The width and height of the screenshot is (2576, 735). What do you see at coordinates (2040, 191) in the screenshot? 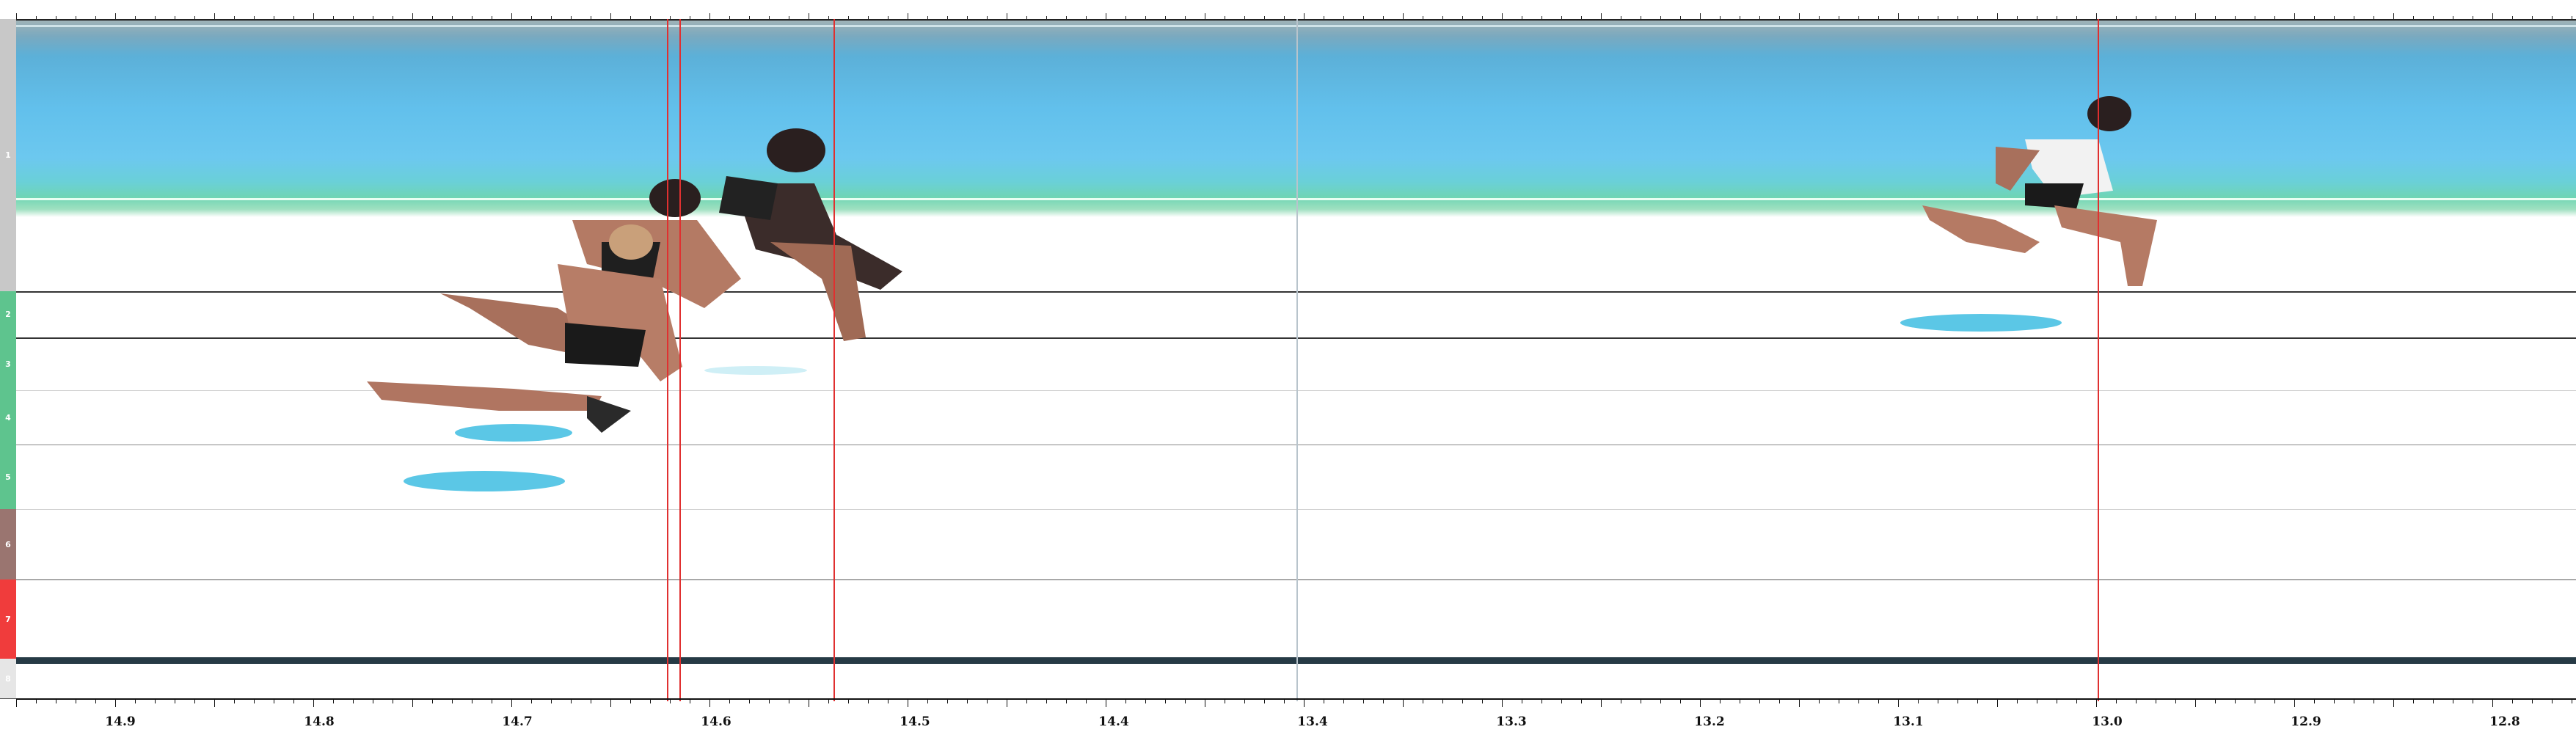
I see `runner-lane1-right-silhouette` at bounding box center [2040, 191].